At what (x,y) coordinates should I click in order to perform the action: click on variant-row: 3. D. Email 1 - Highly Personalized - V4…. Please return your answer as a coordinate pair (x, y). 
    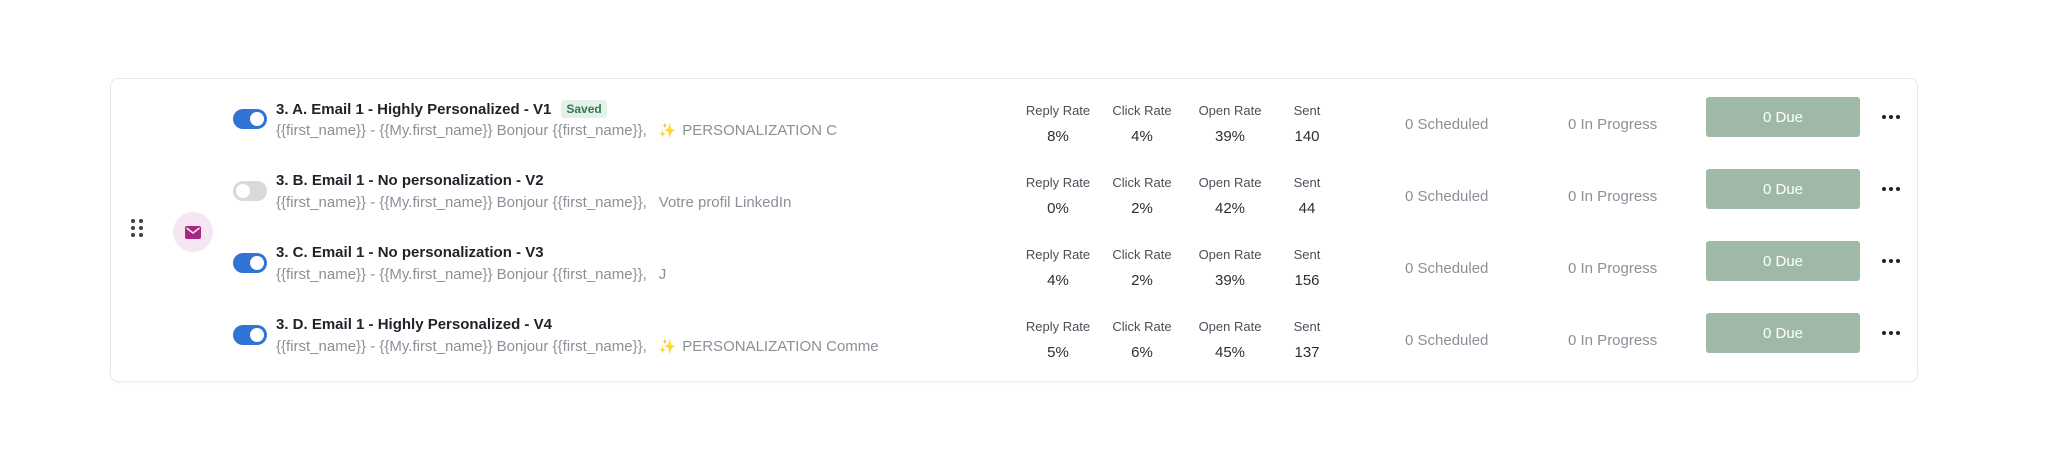
    Looking at the image, I should click on (1014, 341).